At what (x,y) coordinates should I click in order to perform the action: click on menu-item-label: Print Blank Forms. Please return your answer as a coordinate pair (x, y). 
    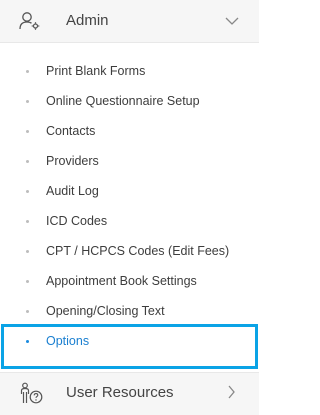
    Looking at the image, I should click on (96, 71).